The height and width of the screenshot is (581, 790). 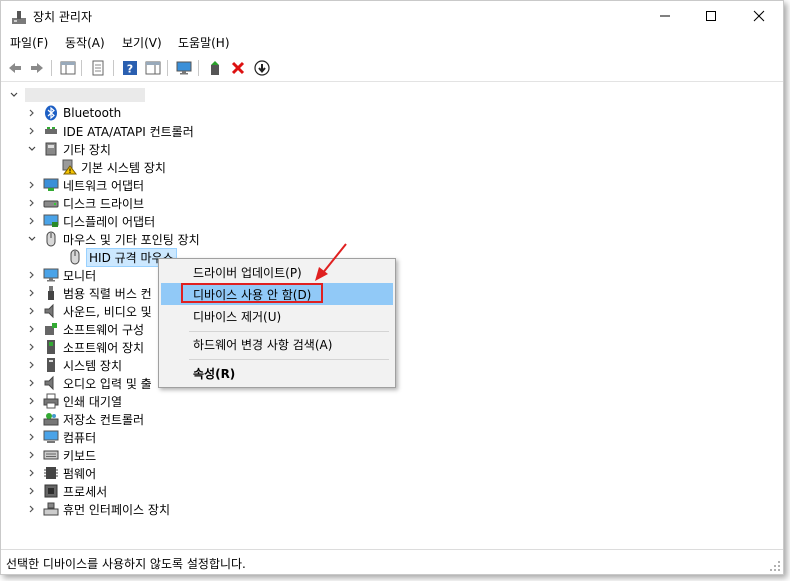 What do you see at coordinates (88, 383) in the screenshot?
I see `tree-item-audio-io: 오디오 입력 및 출` at bounding box center [88, 383].